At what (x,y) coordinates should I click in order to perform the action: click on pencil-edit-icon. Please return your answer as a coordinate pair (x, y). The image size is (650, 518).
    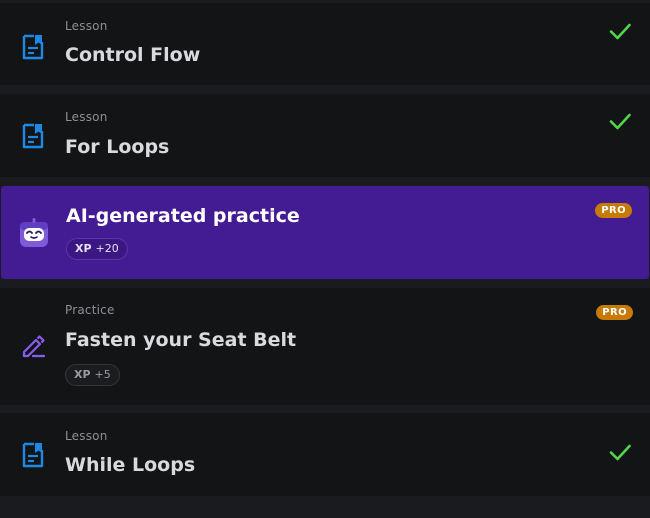
    Looking at the image, I should click on (33, 345).